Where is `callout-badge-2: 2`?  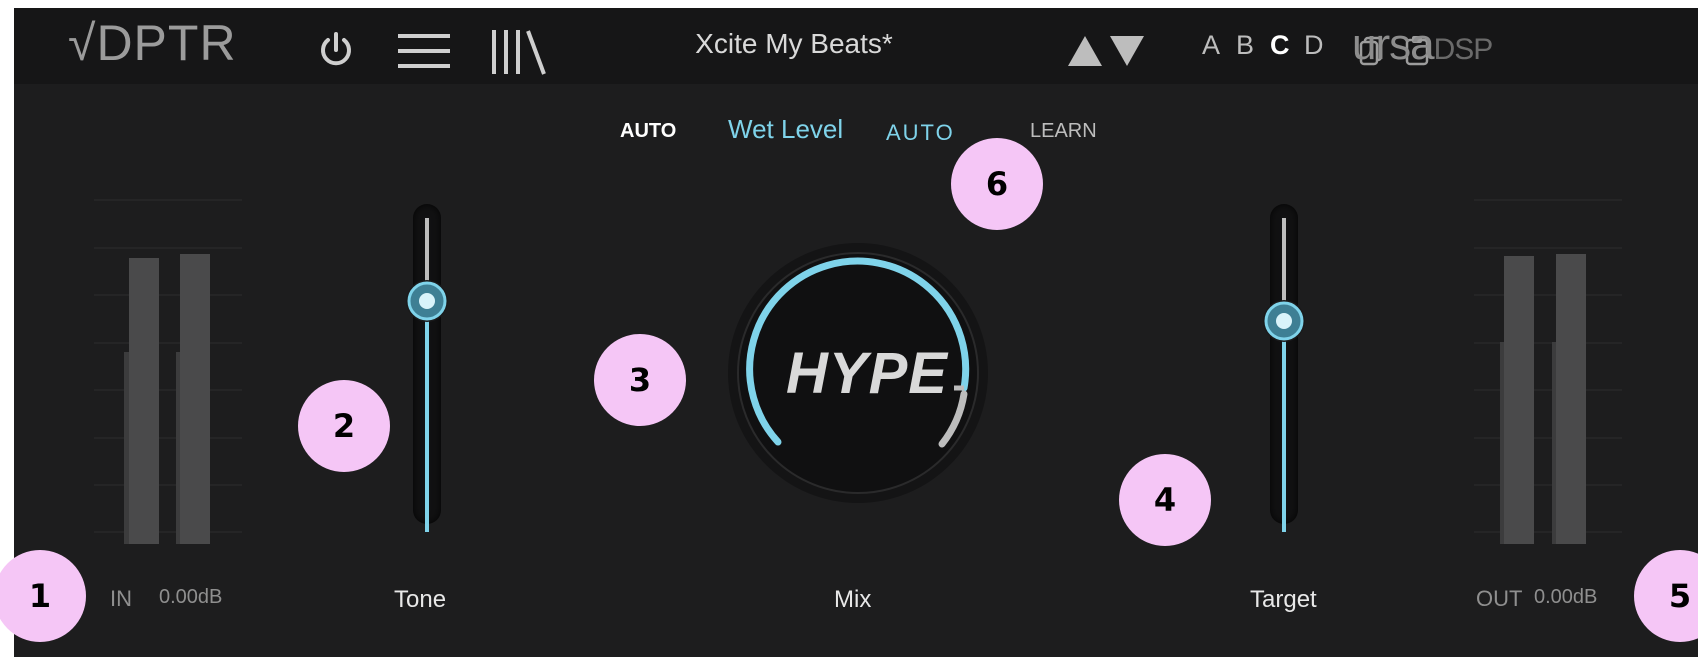
callout-badge-2: 2 is located at coordinates (344, 426).